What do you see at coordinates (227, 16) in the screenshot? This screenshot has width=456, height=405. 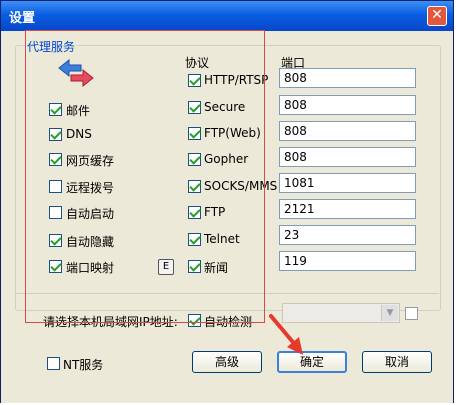 I see `title-bar: 设置 ✕` at bounding box center [227, 16].